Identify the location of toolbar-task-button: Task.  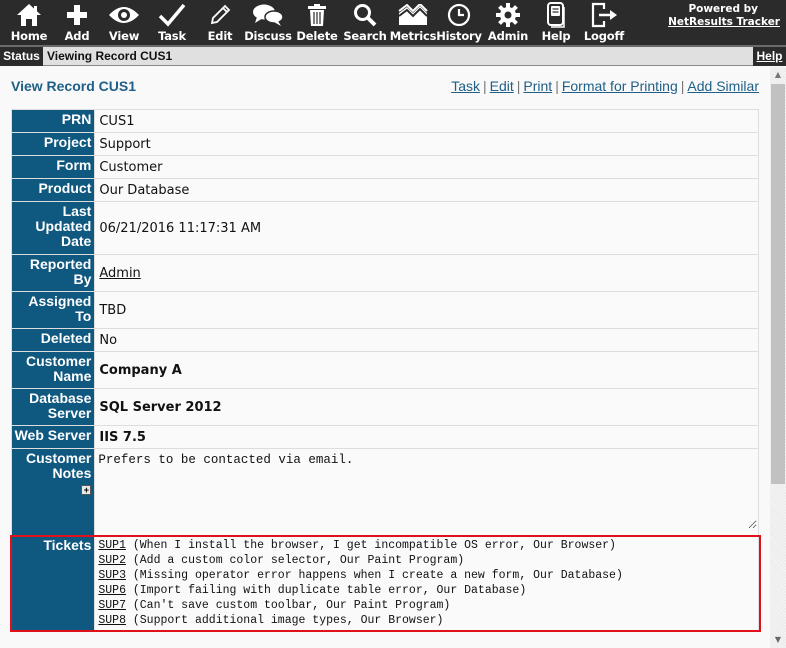
(172, 22).